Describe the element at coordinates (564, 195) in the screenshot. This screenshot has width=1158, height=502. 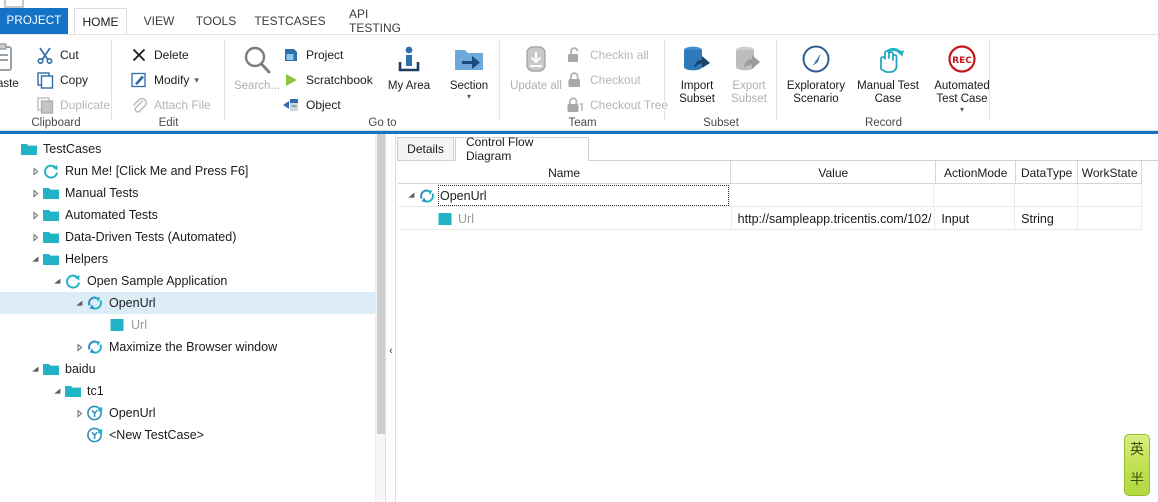
I see `grid-cell-name: OpenUrl` at that location.